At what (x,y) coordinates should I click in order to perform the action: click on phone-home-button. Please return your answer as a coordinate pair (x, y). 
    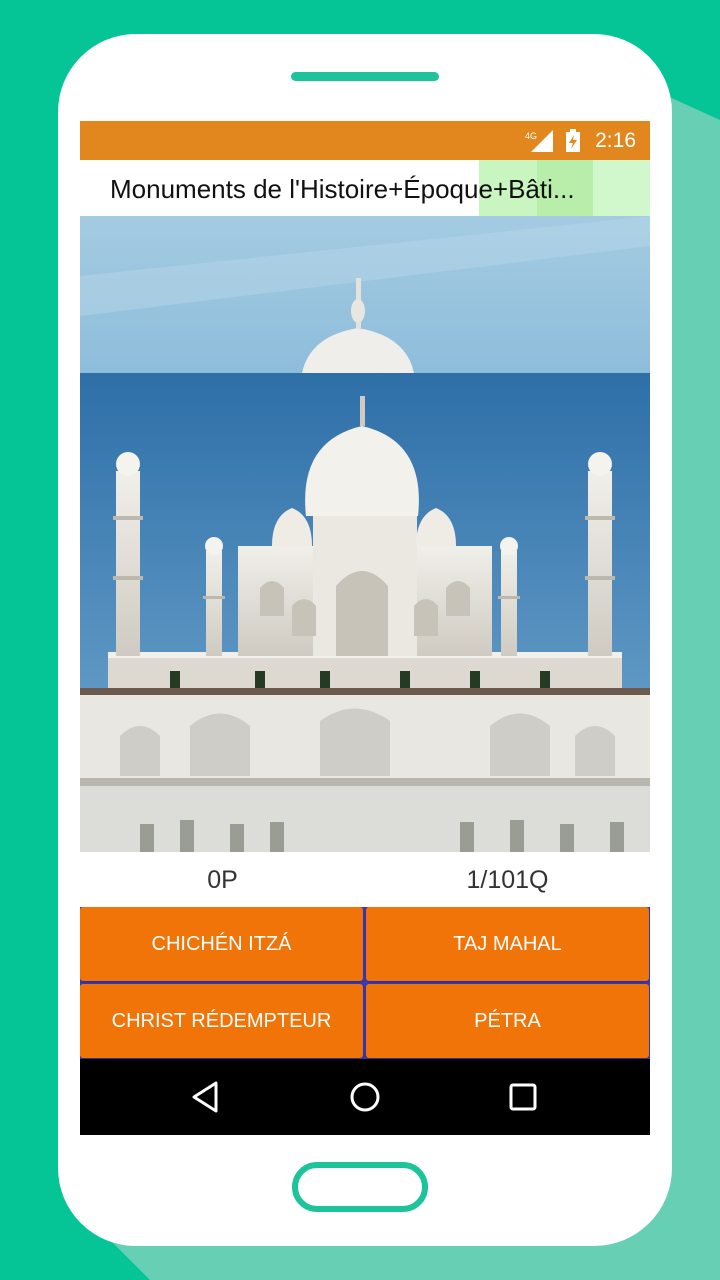
    Looking at the image, I should click on (360, 1187).